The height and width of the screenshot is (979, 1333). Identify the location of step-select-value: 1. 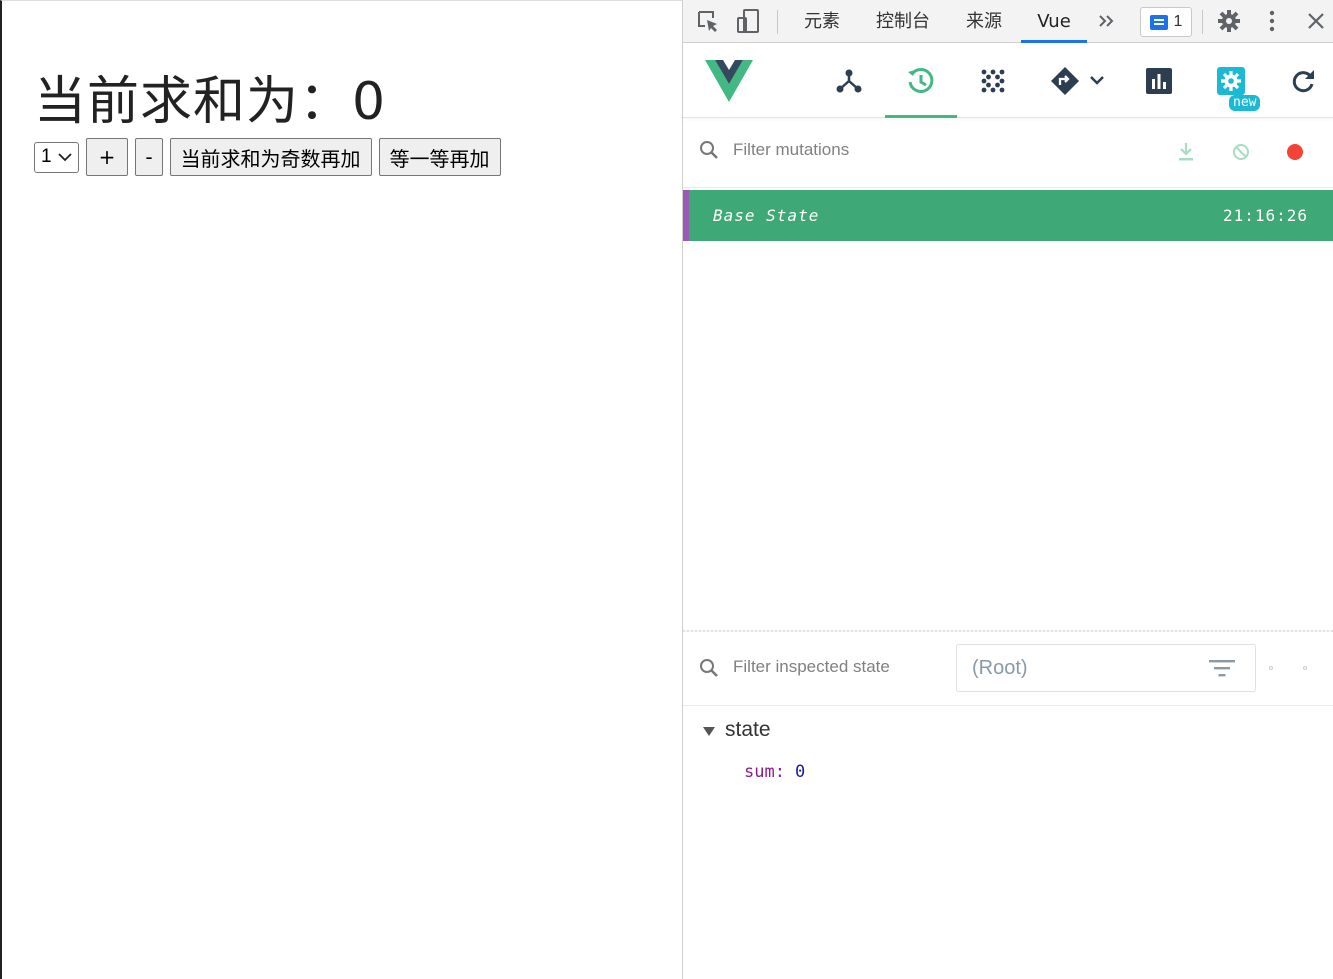
(46, 156).